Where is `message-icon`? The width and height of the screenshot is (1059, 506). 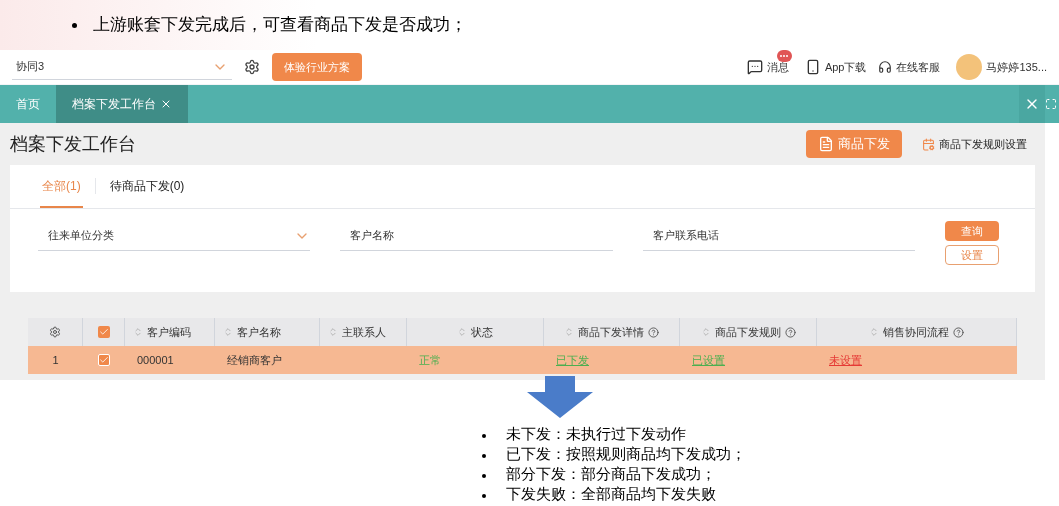 message-icon is located at coordinates (754, 67).